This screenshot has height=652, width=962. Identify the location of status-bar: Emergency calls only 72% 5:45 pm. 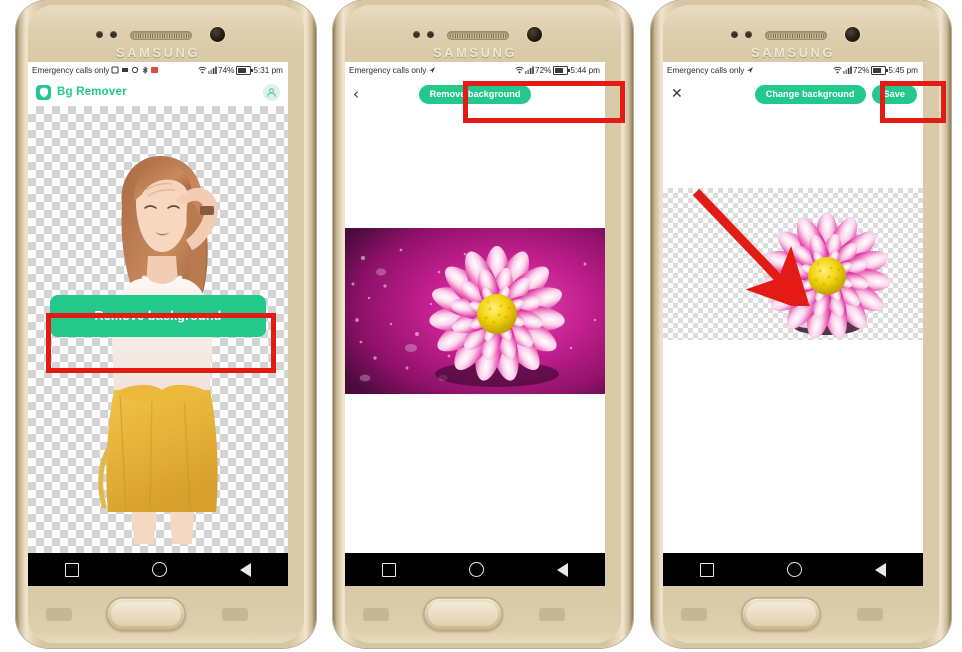
(793, 70).